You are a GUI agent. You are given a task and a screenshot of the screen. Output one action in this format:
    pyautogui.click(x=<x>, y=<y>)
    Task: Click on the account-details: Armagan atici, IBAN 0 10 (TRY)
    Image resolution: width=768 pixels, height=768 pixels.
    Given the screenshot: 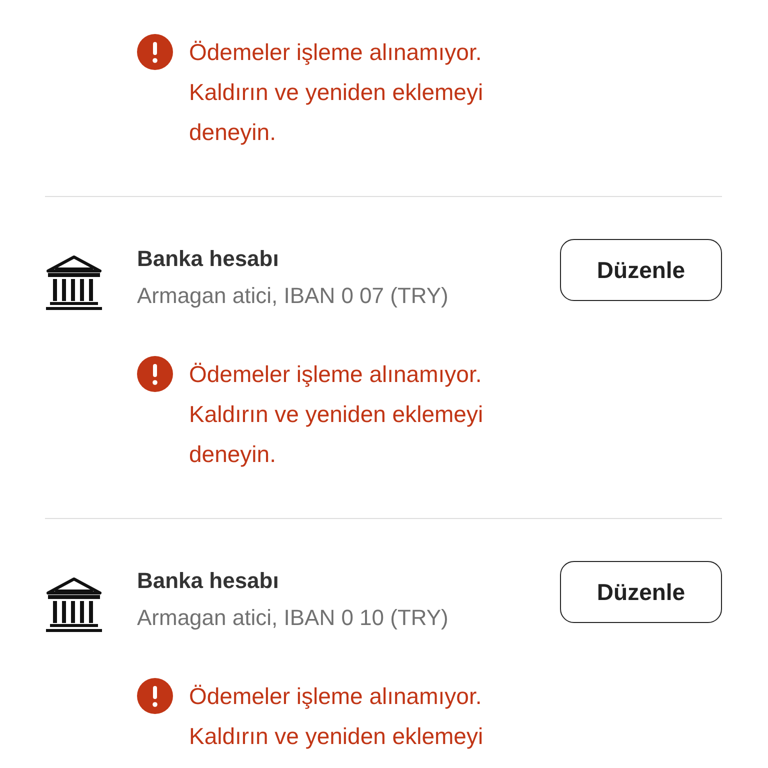 What is the action you would take?
    pyautogui.click(x=293, y=618)
    